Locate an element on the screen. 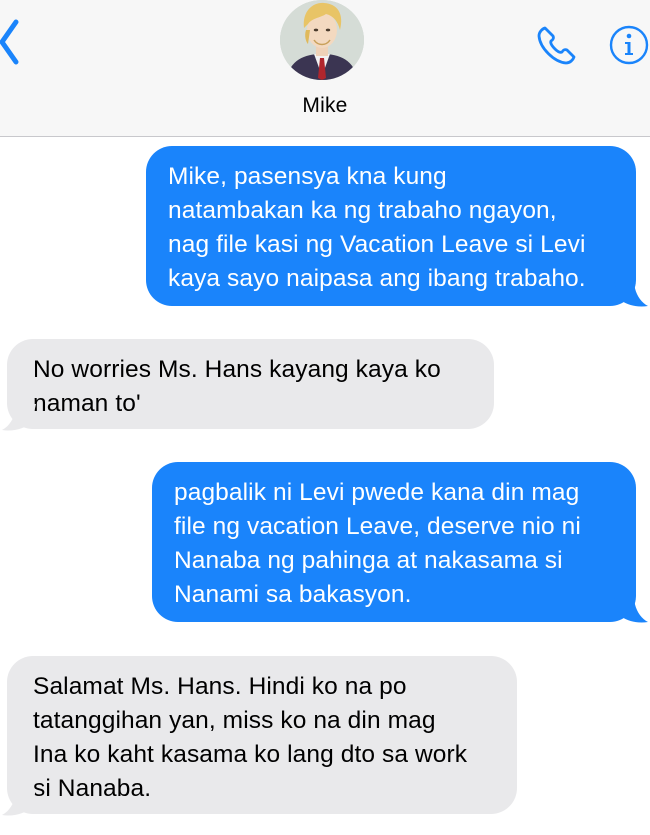 This screenshot has width=650, height=835. phone-icon is located at coordinates (556, 45).